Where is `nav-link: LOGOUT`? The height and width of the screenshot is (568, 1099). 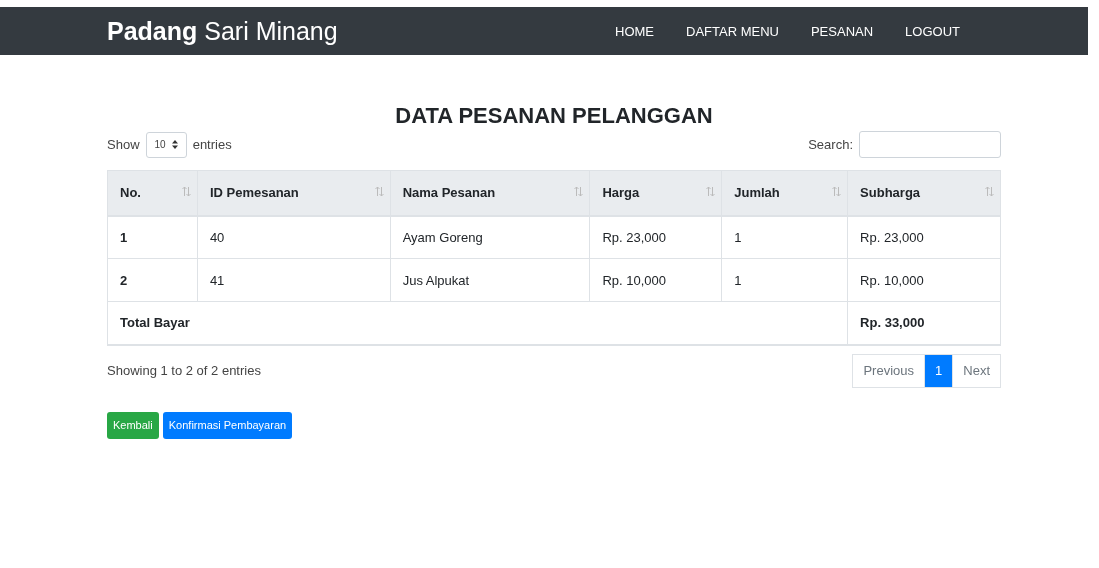
nav-link: LOGOUT is located at coordinates (932, 31).